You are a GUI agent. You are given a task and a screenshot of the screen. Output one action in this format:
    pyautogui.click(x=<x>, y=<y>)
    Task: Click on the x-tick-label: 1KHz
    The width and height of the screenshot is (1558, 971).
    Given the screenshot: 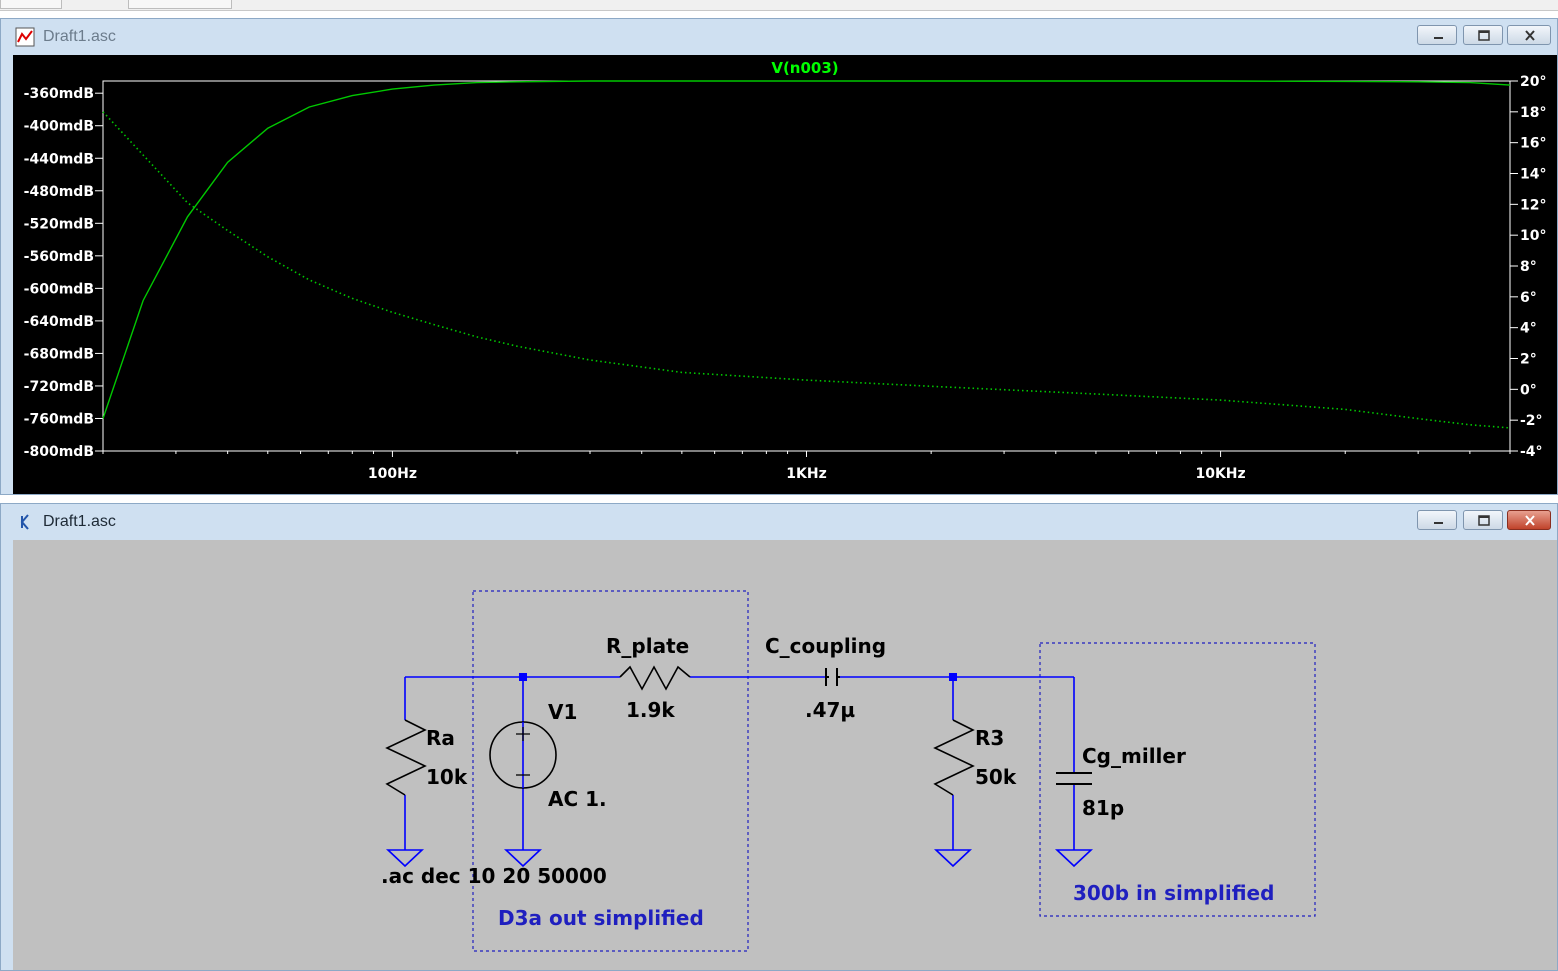 What is the action you would take?
    pyautogui.click(x=806, y=474)
    